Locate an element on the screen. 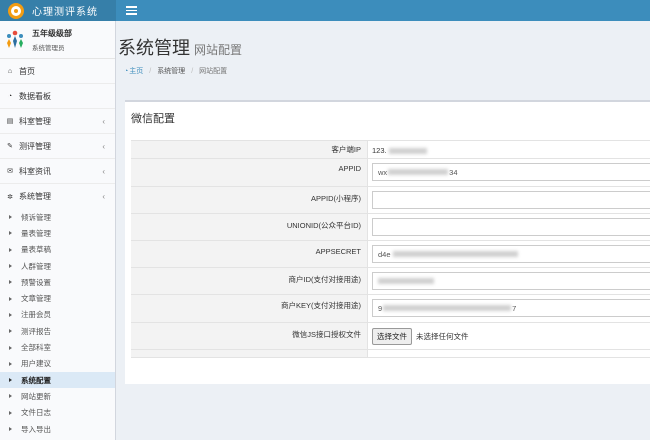  no-file-text: 未选择任何文件 is located at coordinates (442, 336).